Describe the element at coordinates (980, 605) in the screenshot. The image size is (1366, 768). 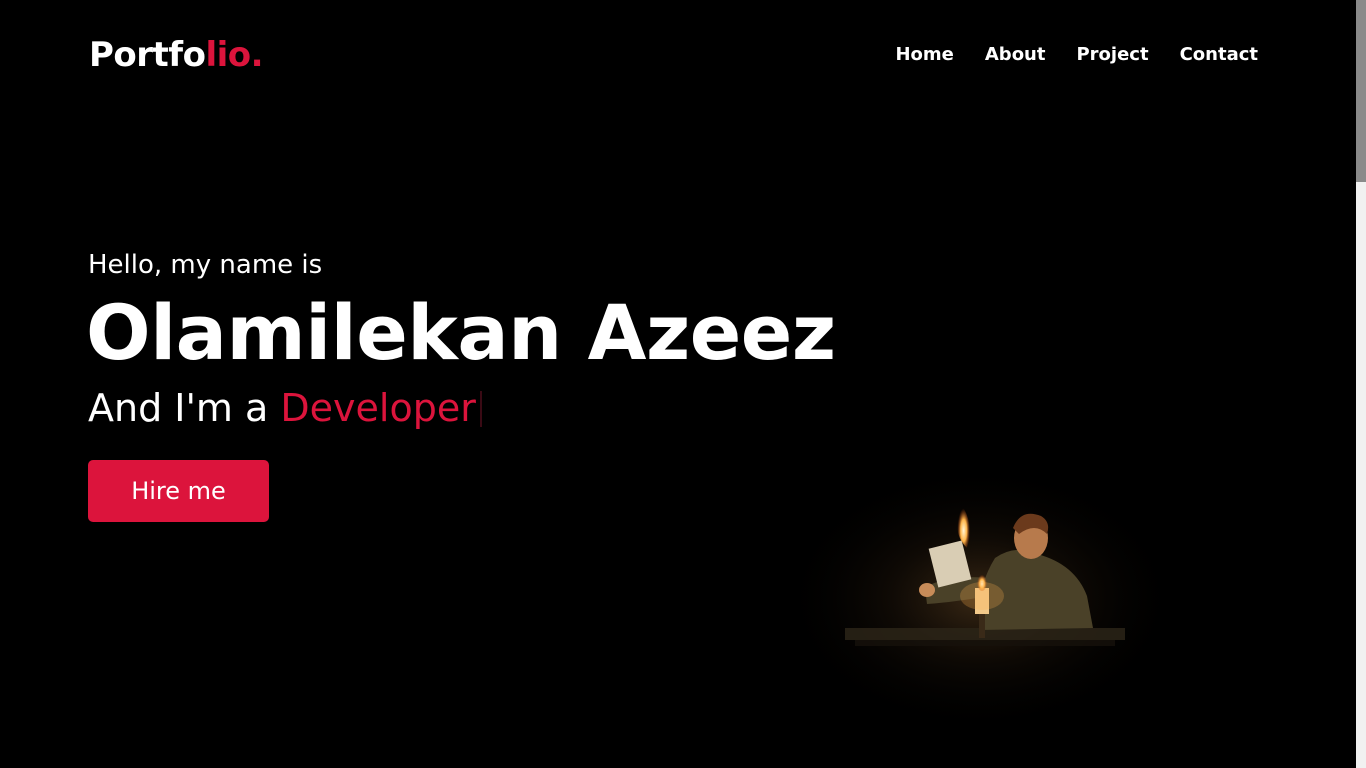
I see `hero-image-candlelit-man` at that location.